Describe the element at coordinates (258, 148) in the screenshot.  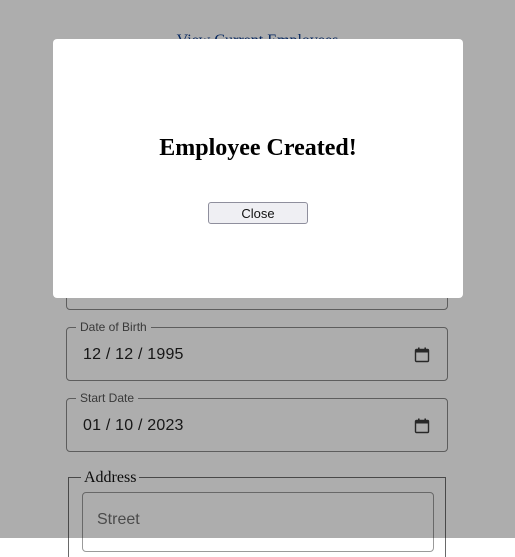
I see `modal-title: Employee Created!` at that location.